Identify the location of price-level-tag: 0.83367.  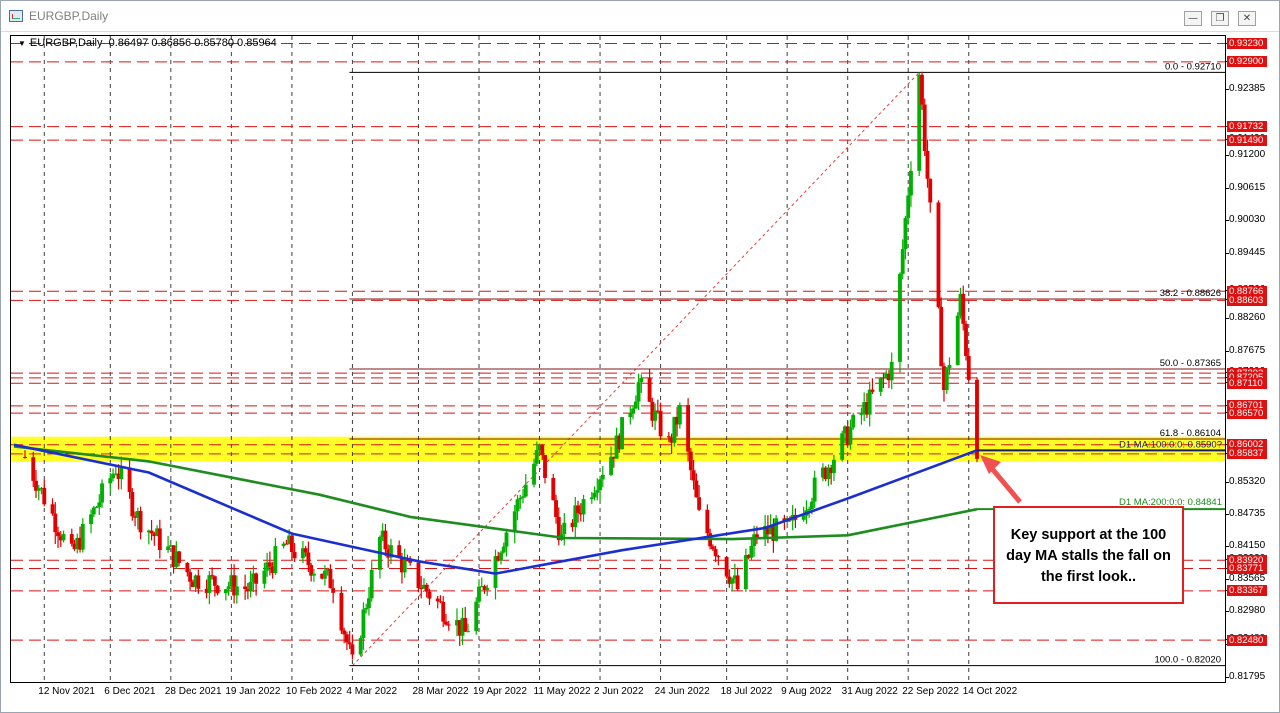
(1247, 591).